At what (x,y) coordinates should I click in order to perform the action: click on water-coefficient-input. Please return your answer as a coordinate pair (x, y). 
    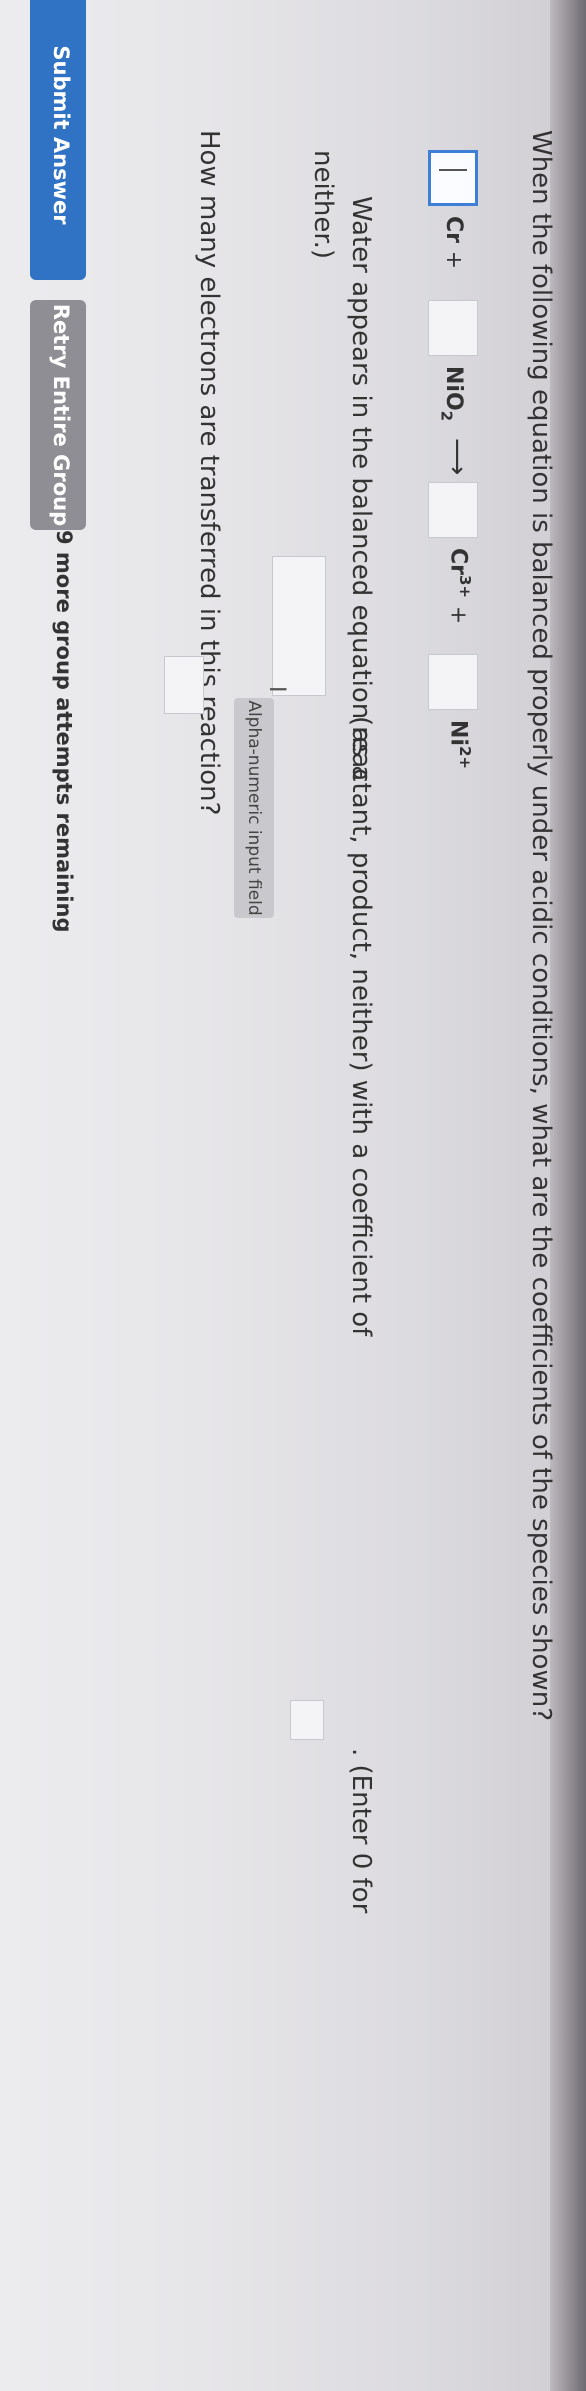
    Looking at the image, I should click on (307, 1720).